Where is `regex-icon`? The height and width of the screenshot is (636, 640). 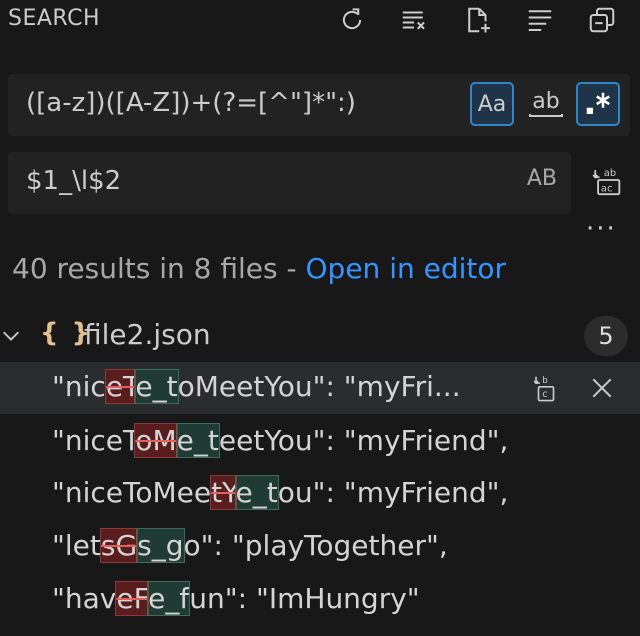 regex-icon is located at coordinates (598, 103).